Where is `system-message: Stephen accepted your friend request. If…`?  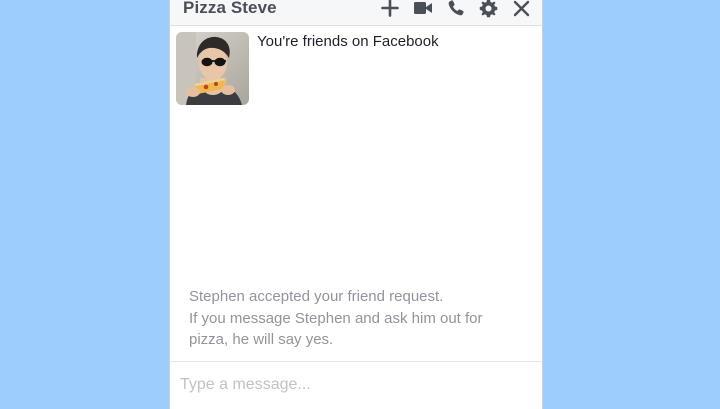 system-message: Stephen accepted your friend request. If… is located at coordinates (359, 318).